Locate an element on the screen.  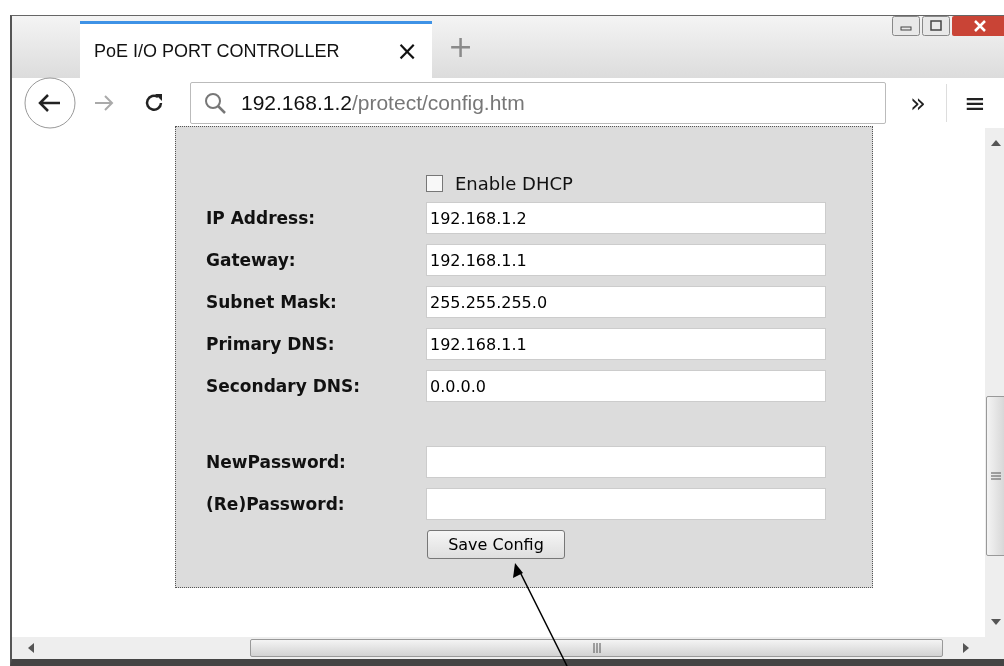
save-config-button: Save Config is located at coordinates (496, 544).